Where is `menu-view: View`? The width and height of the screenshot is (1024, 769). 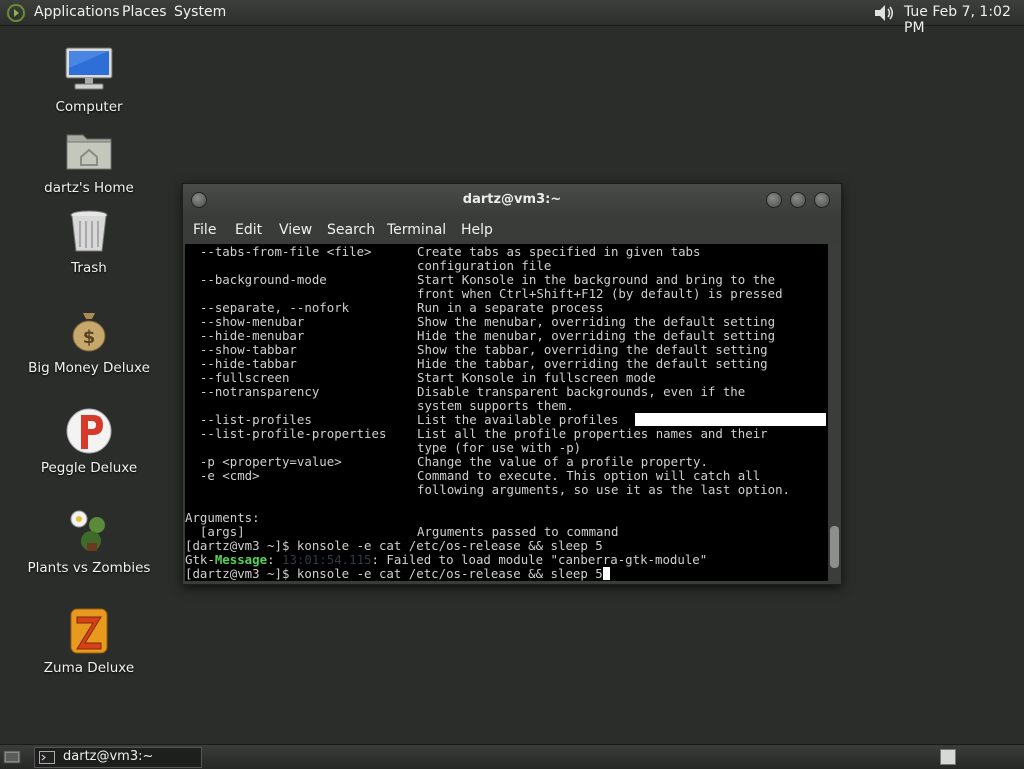
menu-view: View is located at coordinates (295, 230).